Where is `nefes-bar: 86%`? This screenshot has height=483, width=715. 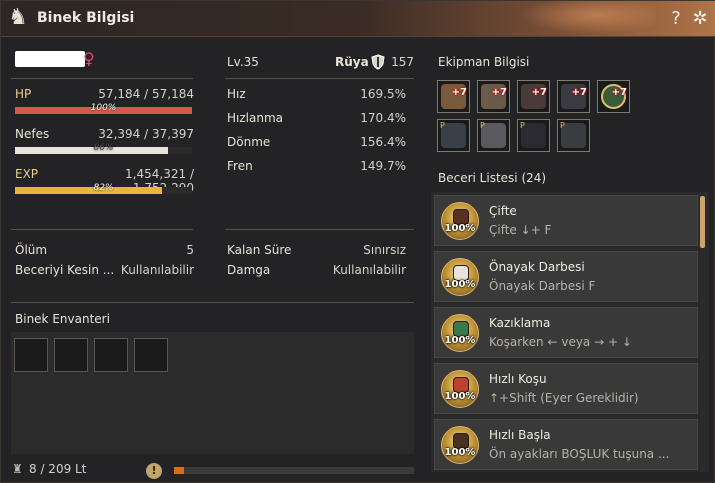
nefes-bar: 86% is located at coordinates (103, 148).